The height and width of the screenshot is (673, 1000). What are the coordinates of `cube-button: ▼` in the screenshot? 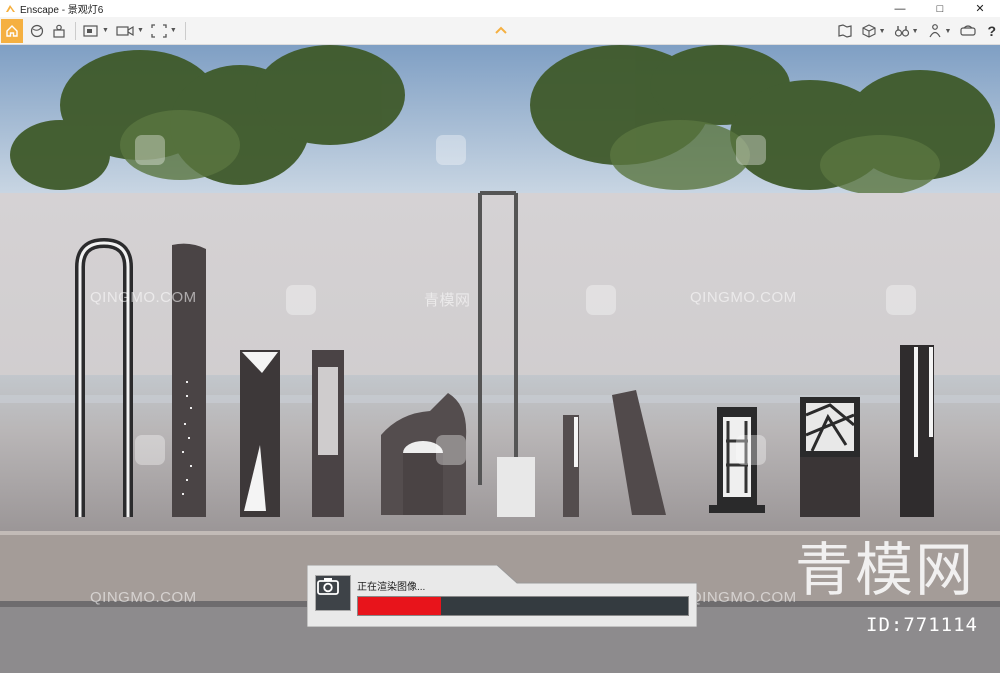 It's located at (873, 31).